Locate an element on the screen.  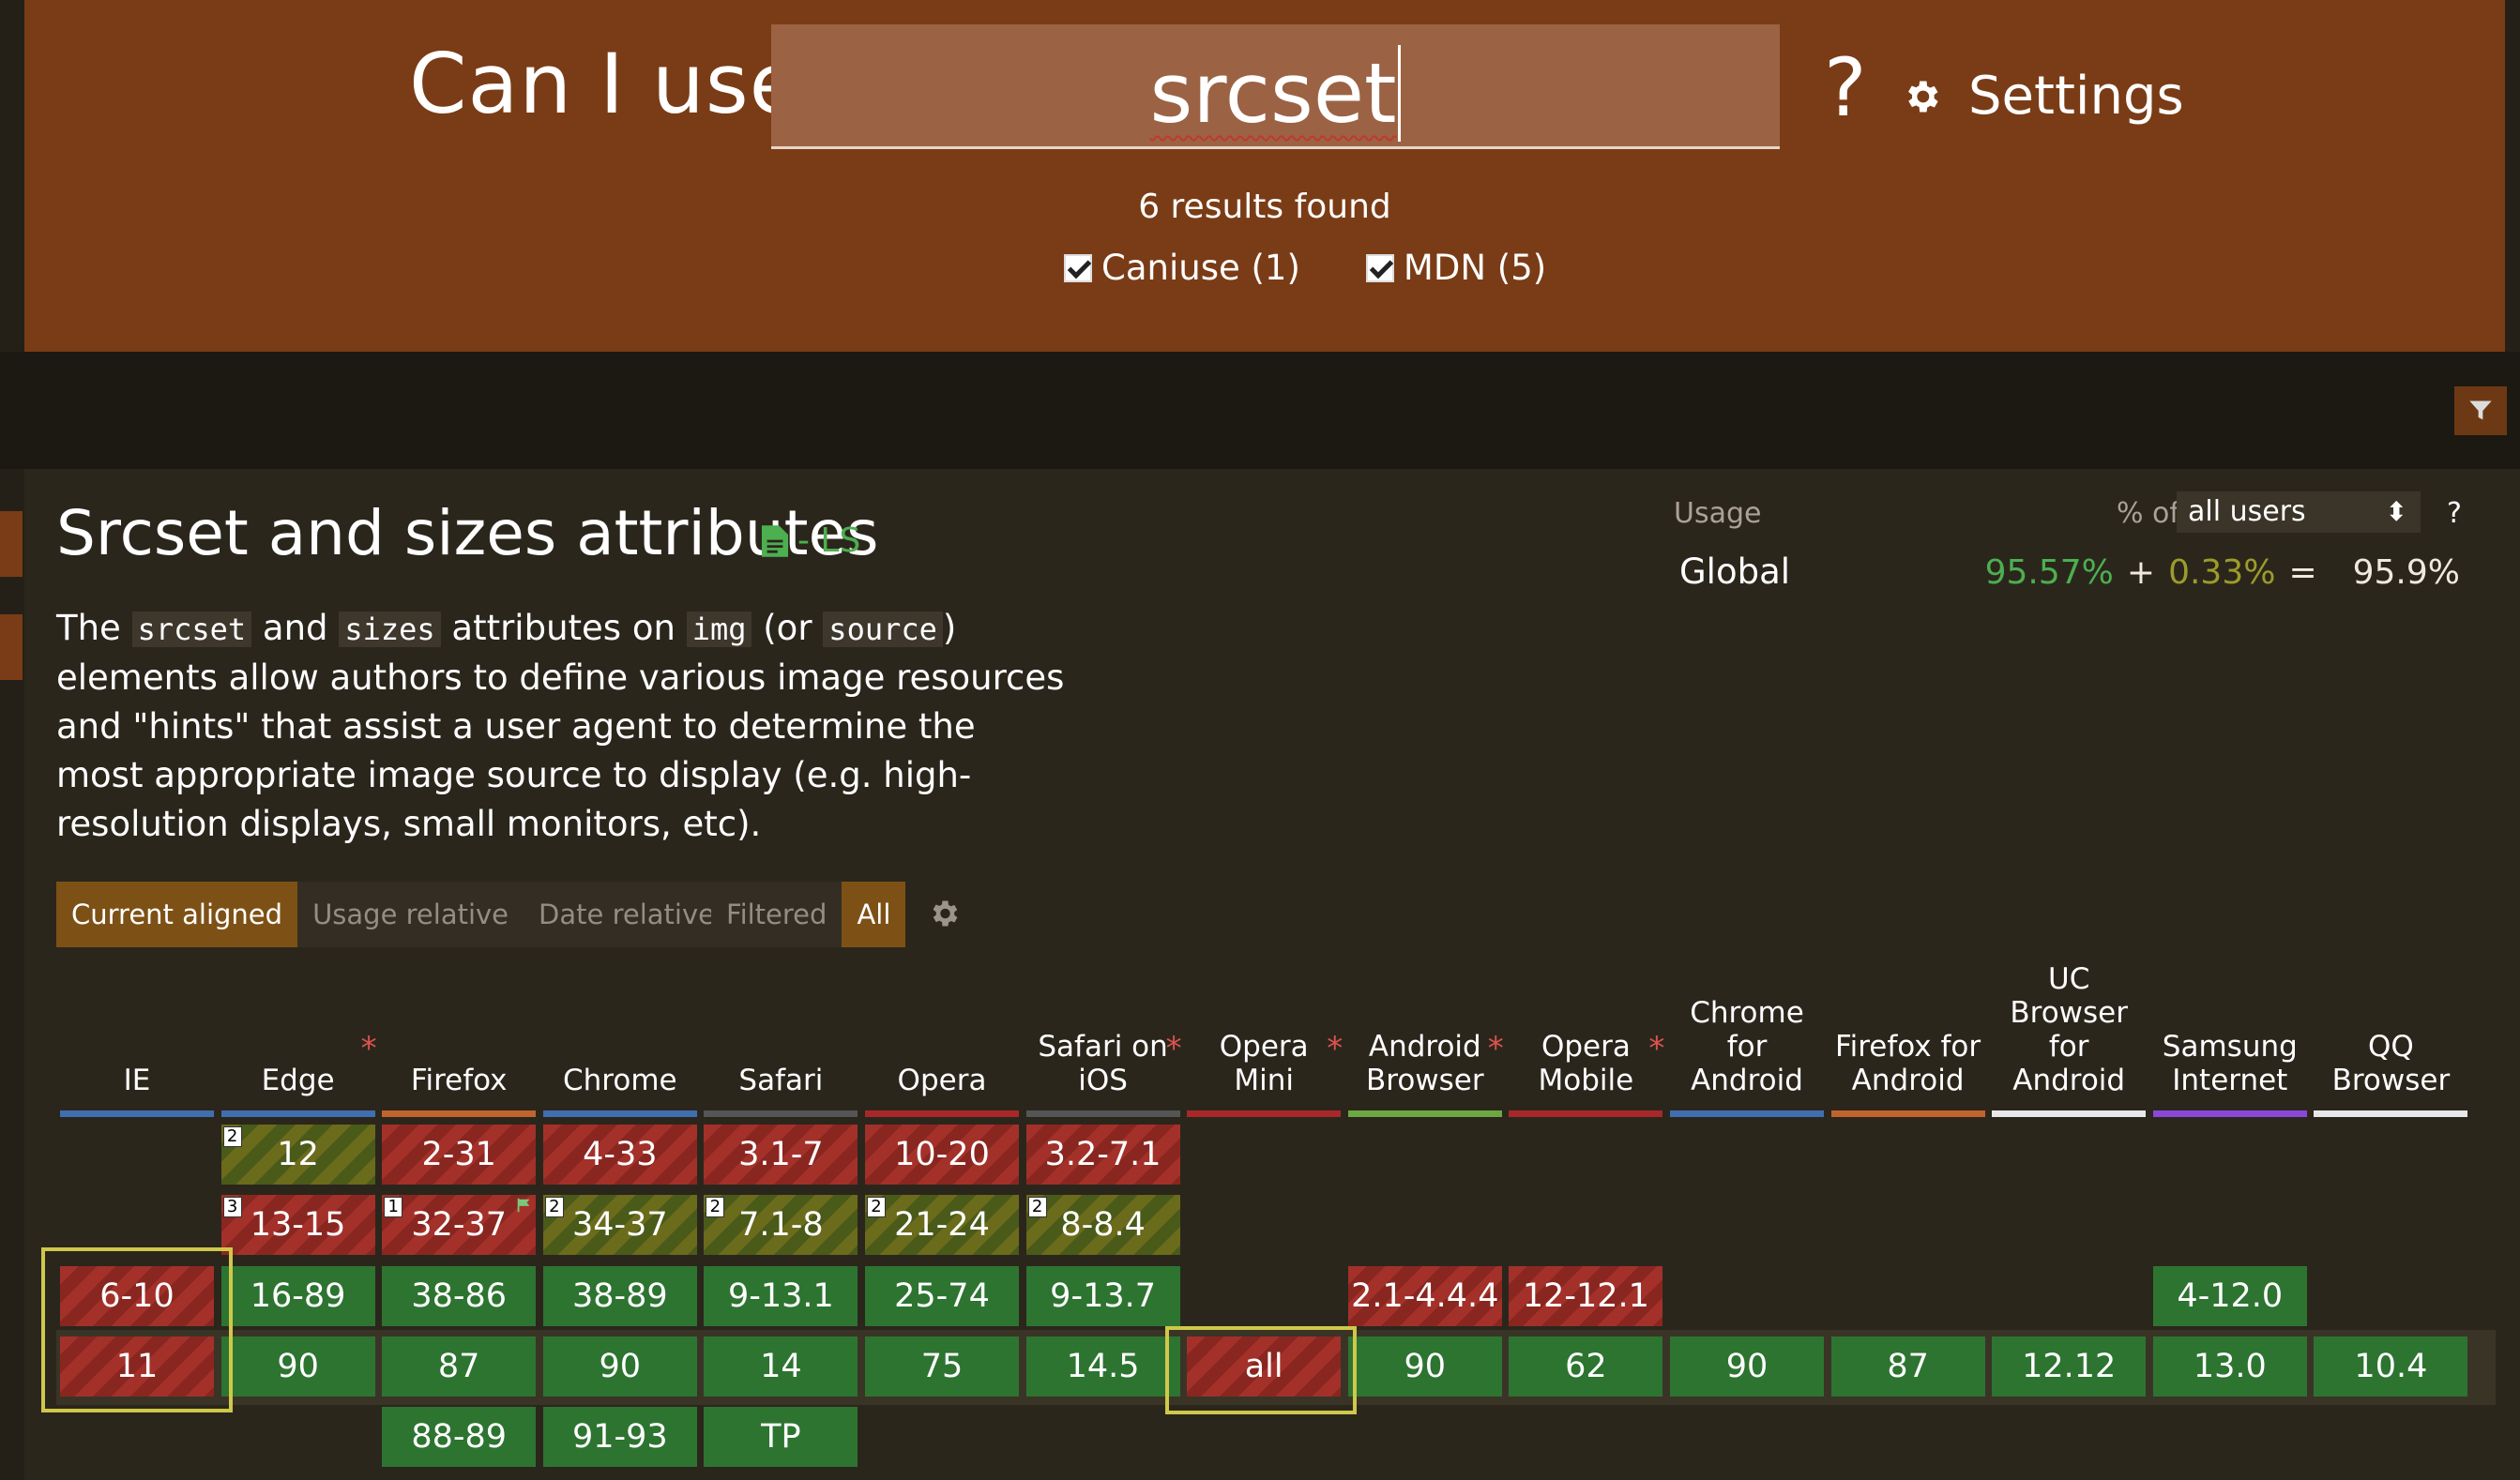
browser-name: Opera is located at coordinates (942, 1080).